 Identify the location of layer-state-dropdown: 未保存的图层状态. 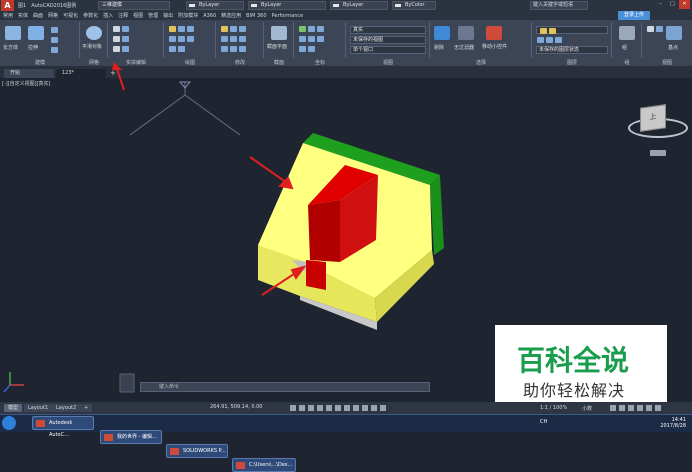
(572, 50).